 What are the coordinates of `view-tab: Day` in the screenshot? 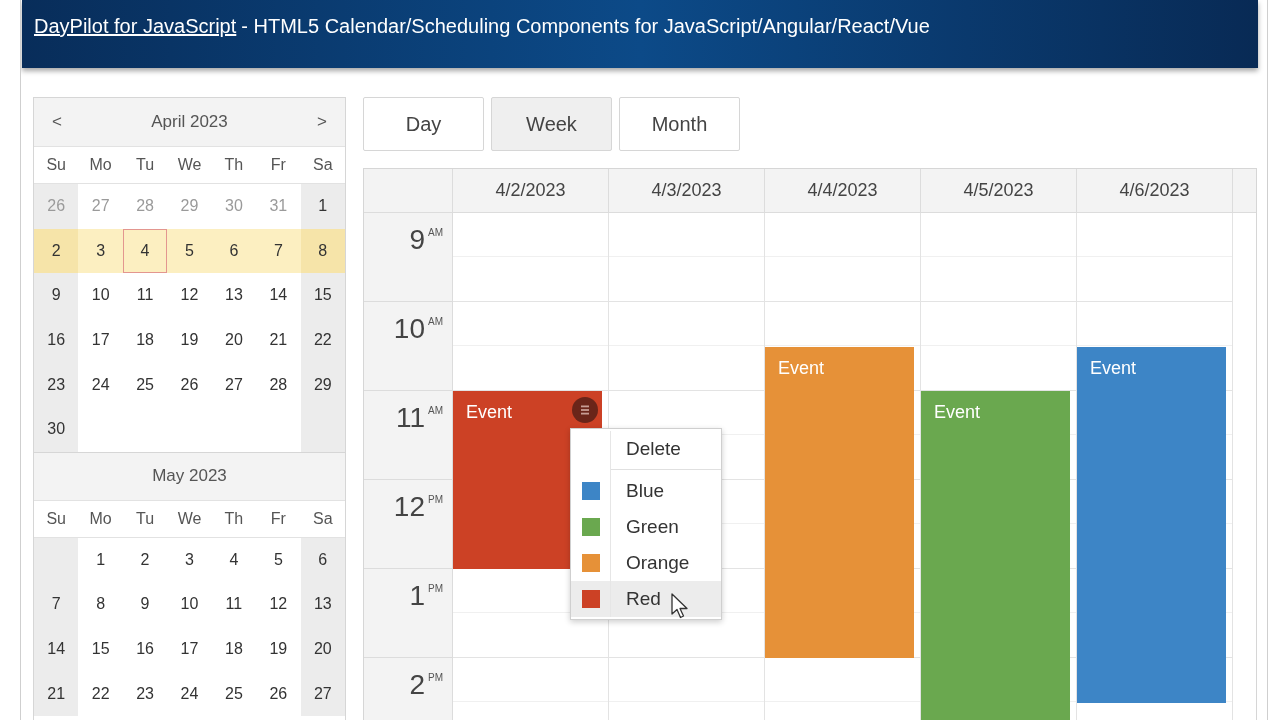 It's located at (423, 124).